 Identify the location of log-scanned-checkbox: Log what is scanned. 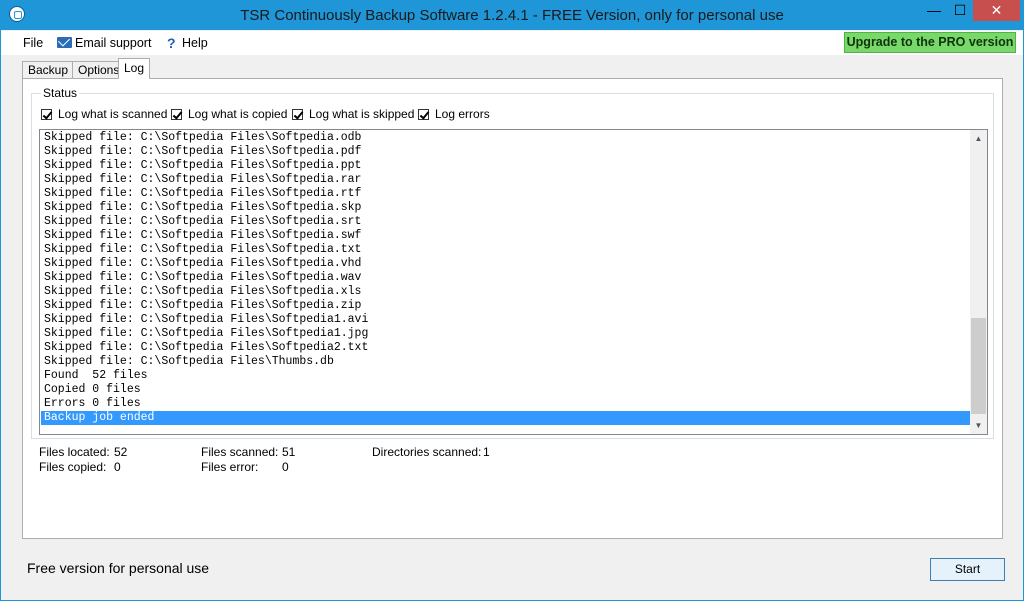
(104, 114).